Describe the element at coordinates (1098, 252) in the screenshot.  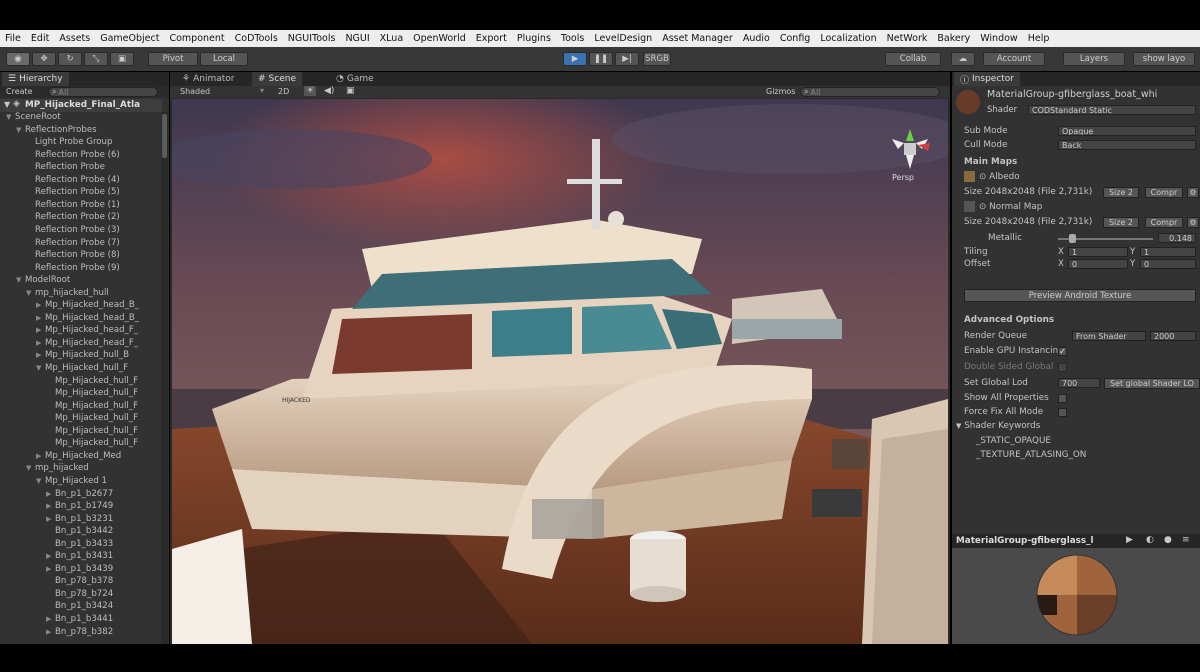
I see `tiling-x-field: 1` at that location.